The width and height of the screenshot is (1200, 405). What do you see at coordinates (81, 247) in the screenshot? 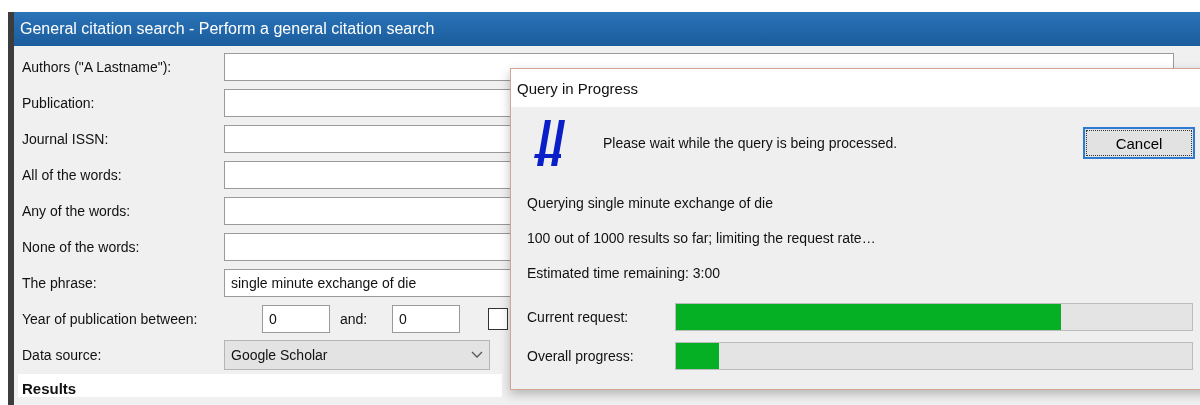
I see `field-label: None of the words:` at bounding box center [81, 247].